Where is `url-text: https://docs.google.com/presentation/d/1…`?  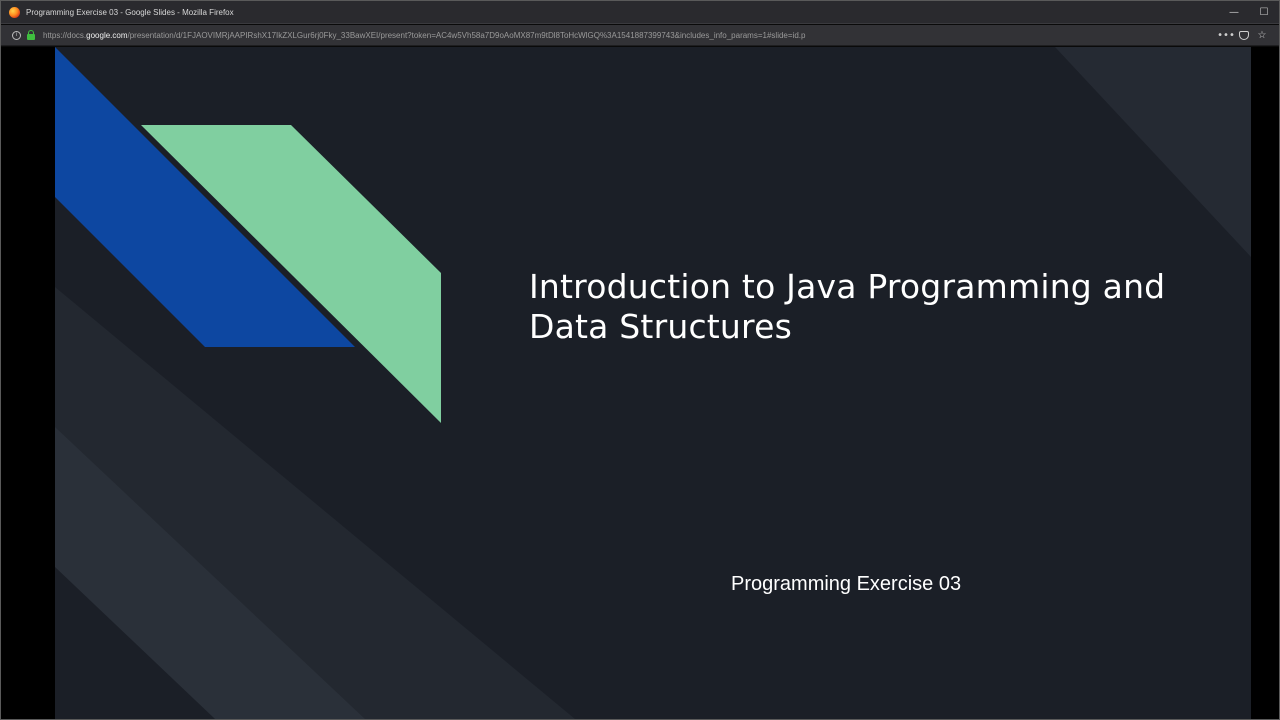
url-text: https://docs.google.com/presentation/d/1… is located at coordinates (618, 35).